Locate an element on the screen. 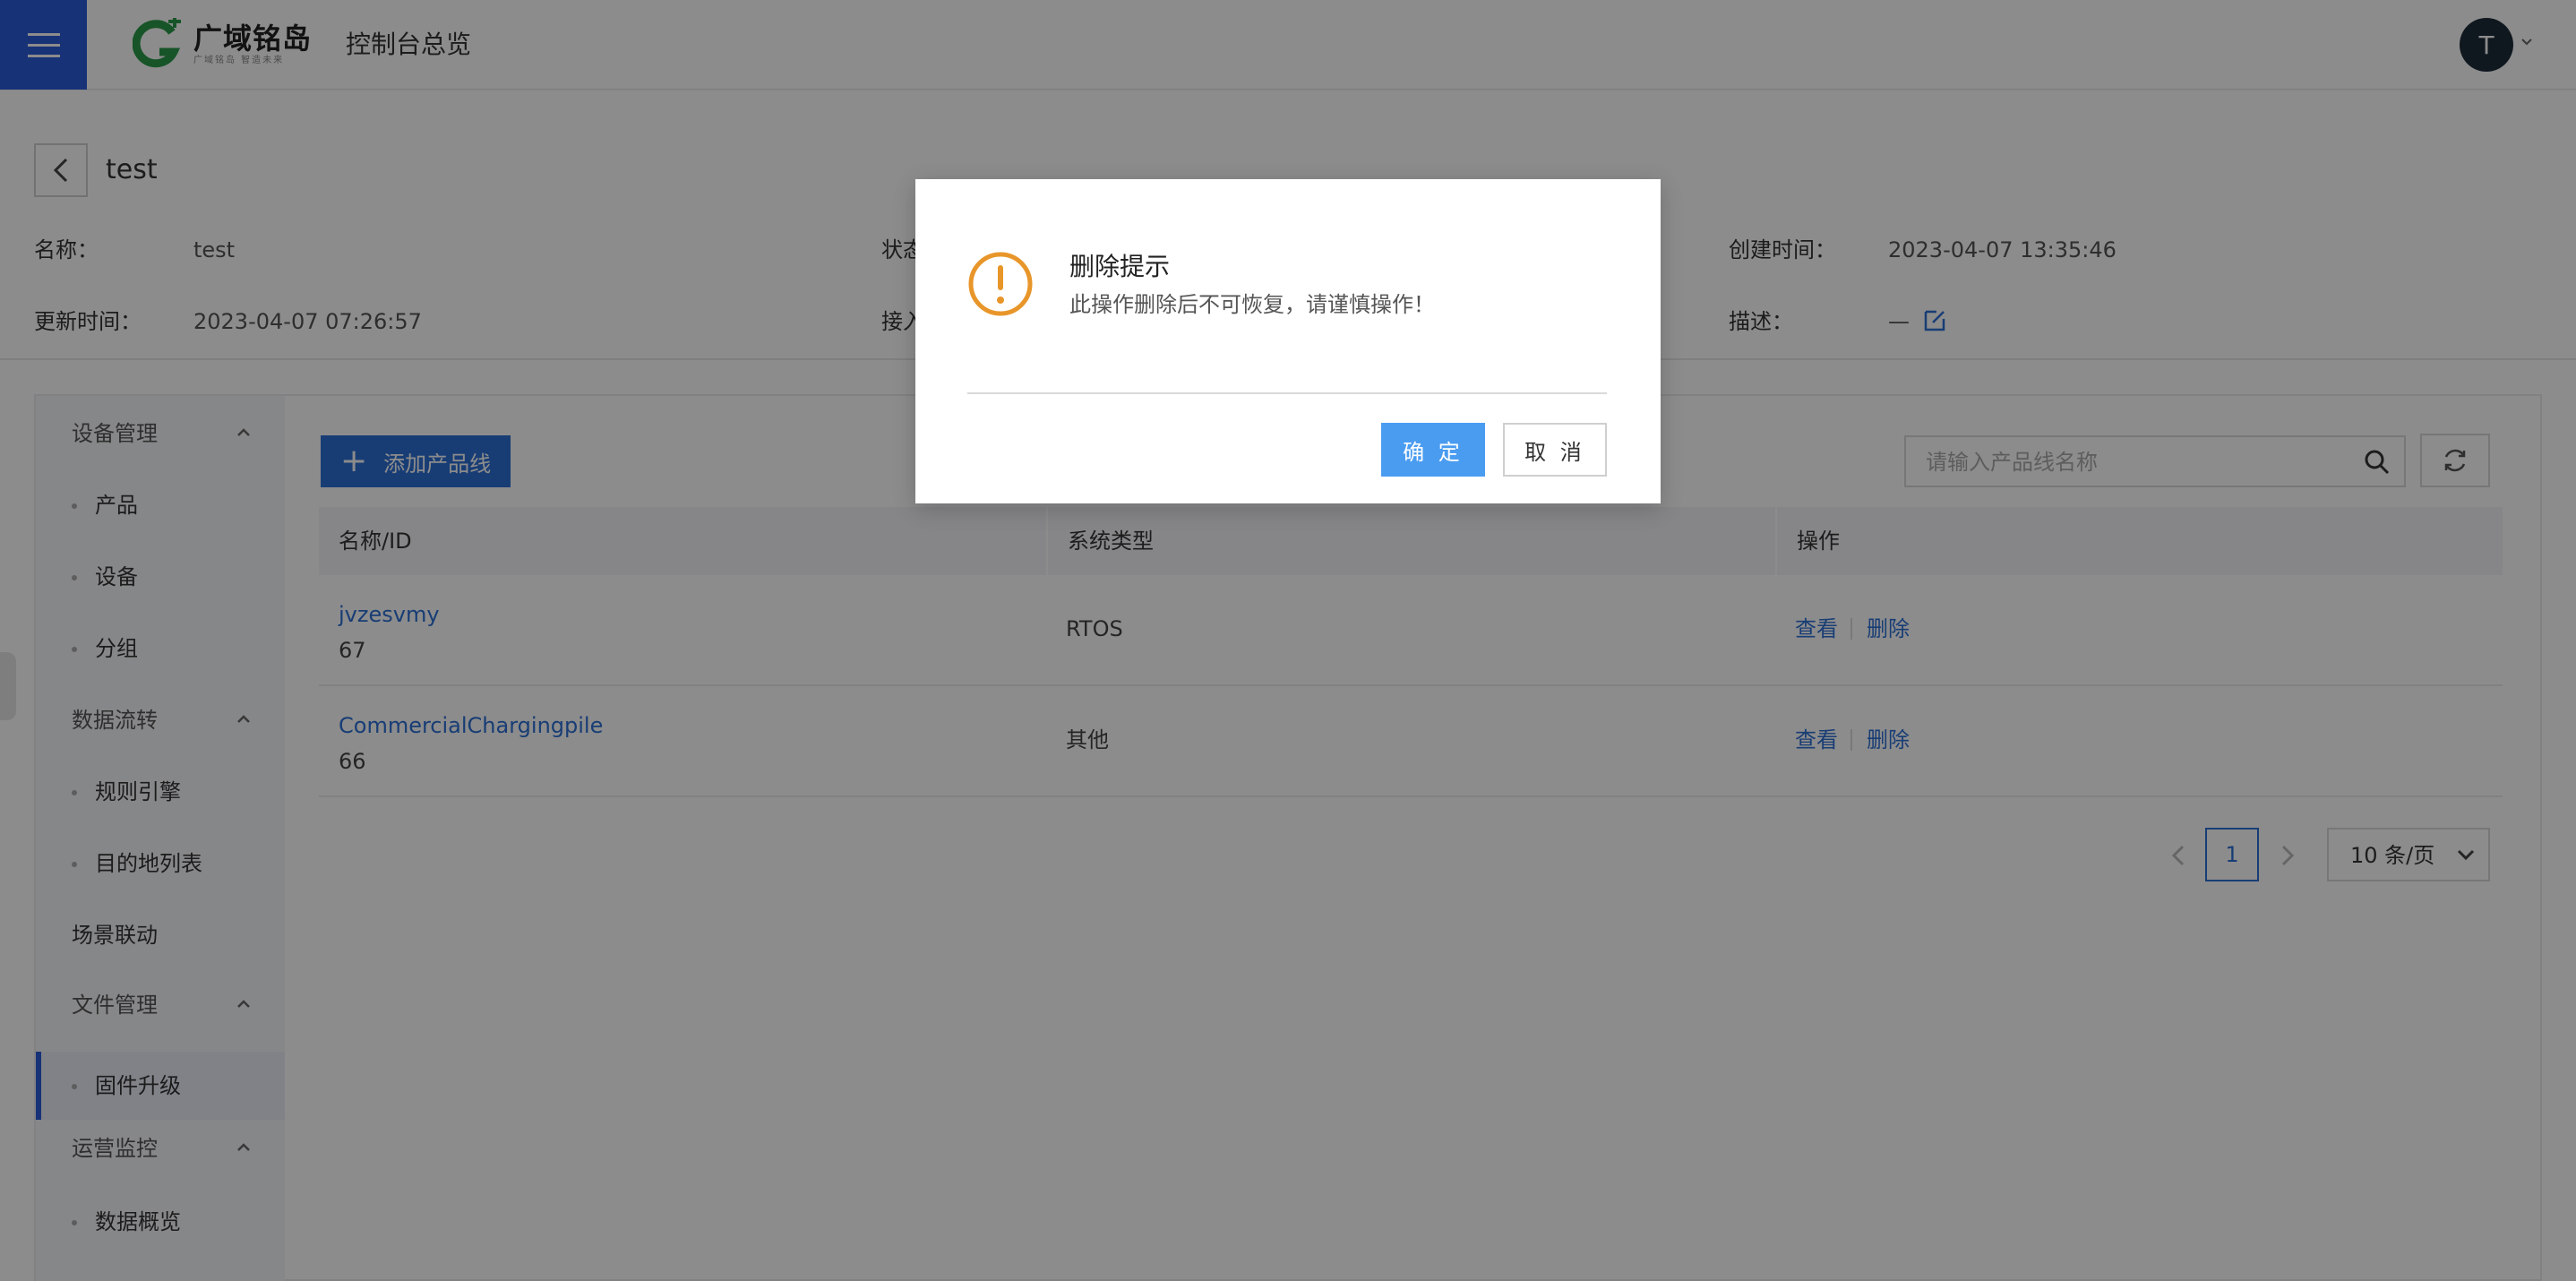  cancel-button: 取 消 is located at coordinates (1555, 450).